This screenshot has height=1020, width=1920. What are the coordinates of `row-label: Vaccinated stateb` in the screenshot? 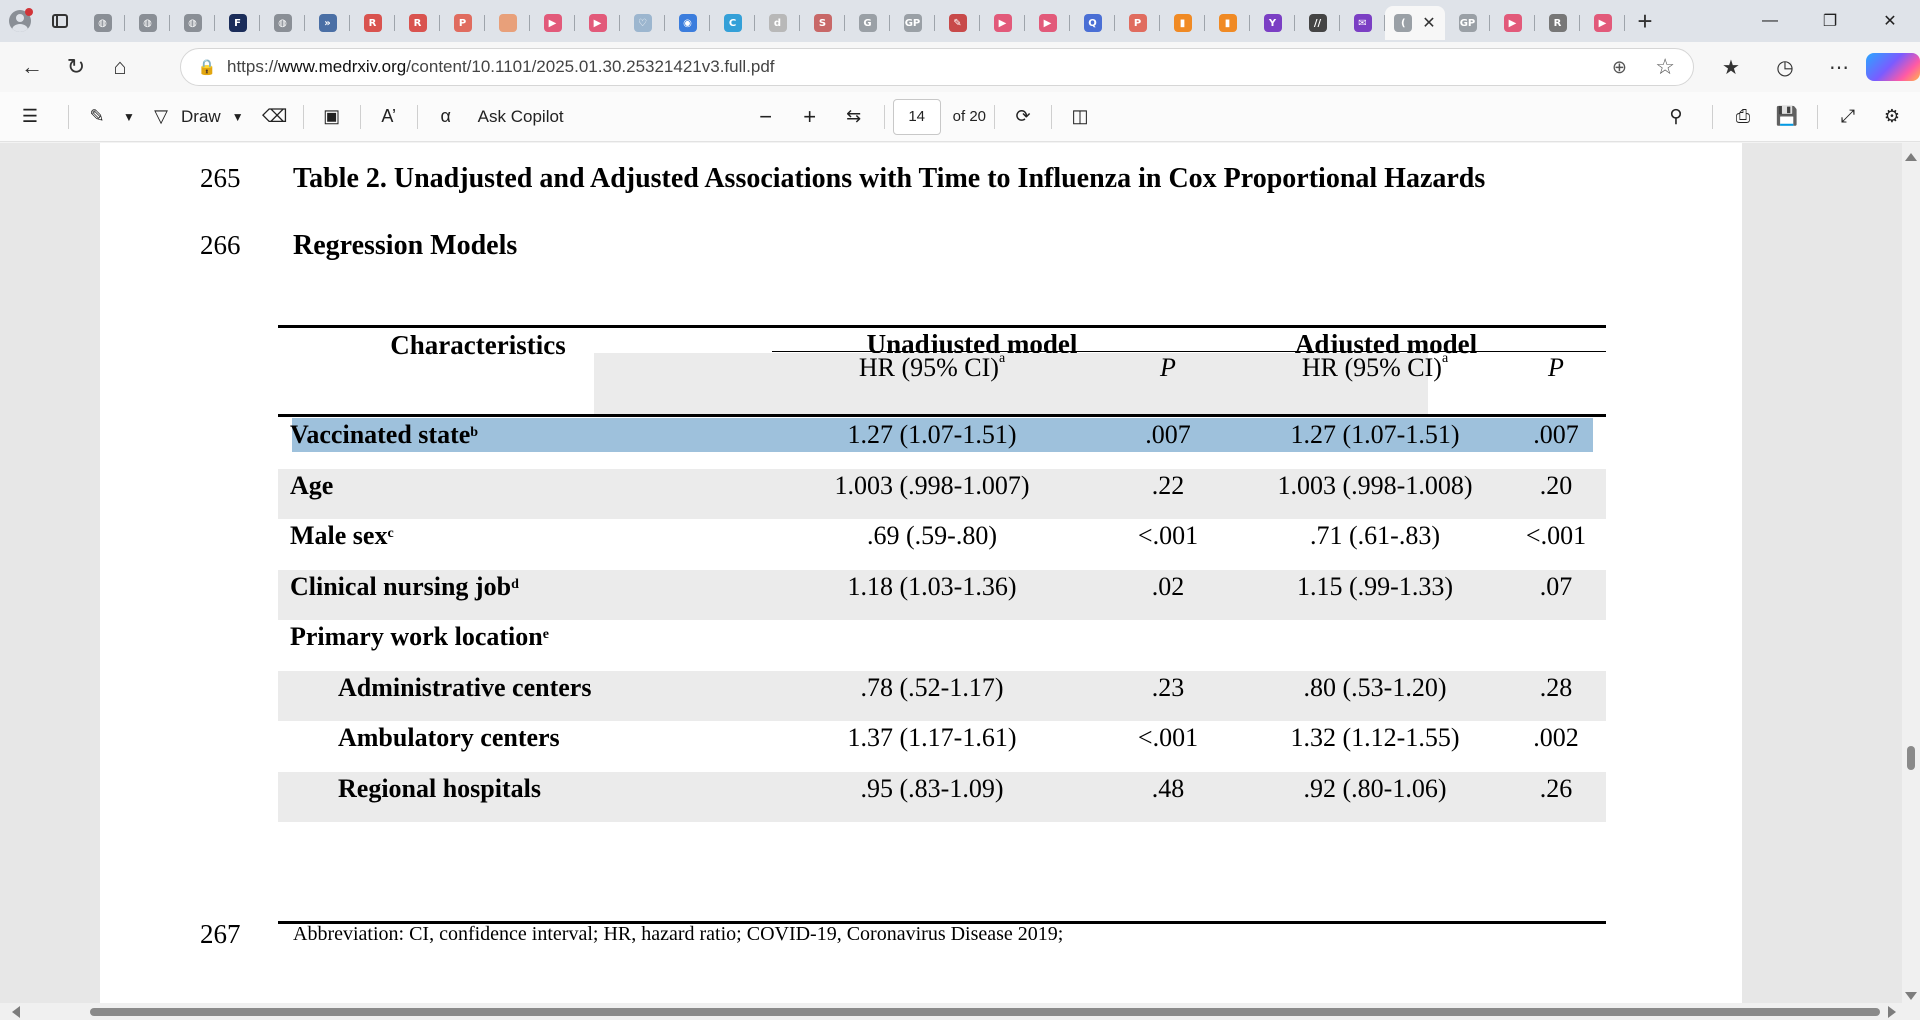 It's located at (384, 434).